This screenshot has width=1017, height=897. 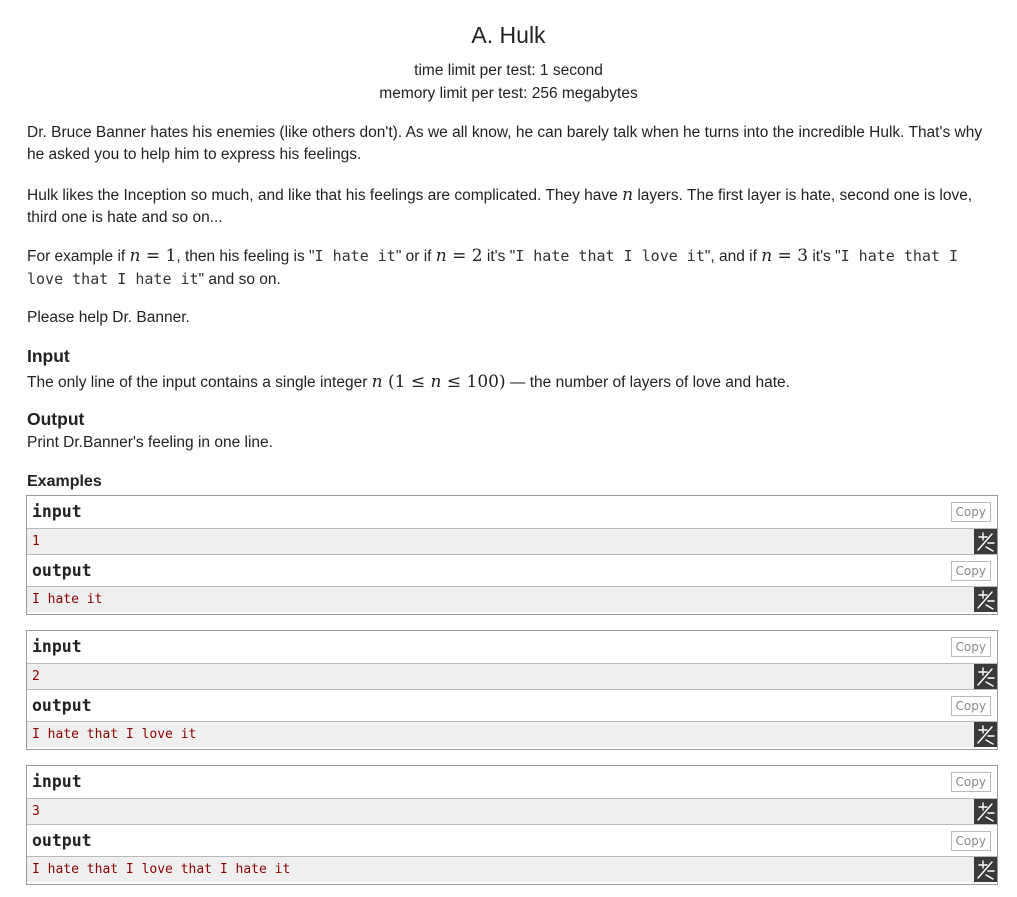 What do you see at coordinates (78, 256) in the screenshot?
I see `text: For example if` at bounding box center [78, 256].